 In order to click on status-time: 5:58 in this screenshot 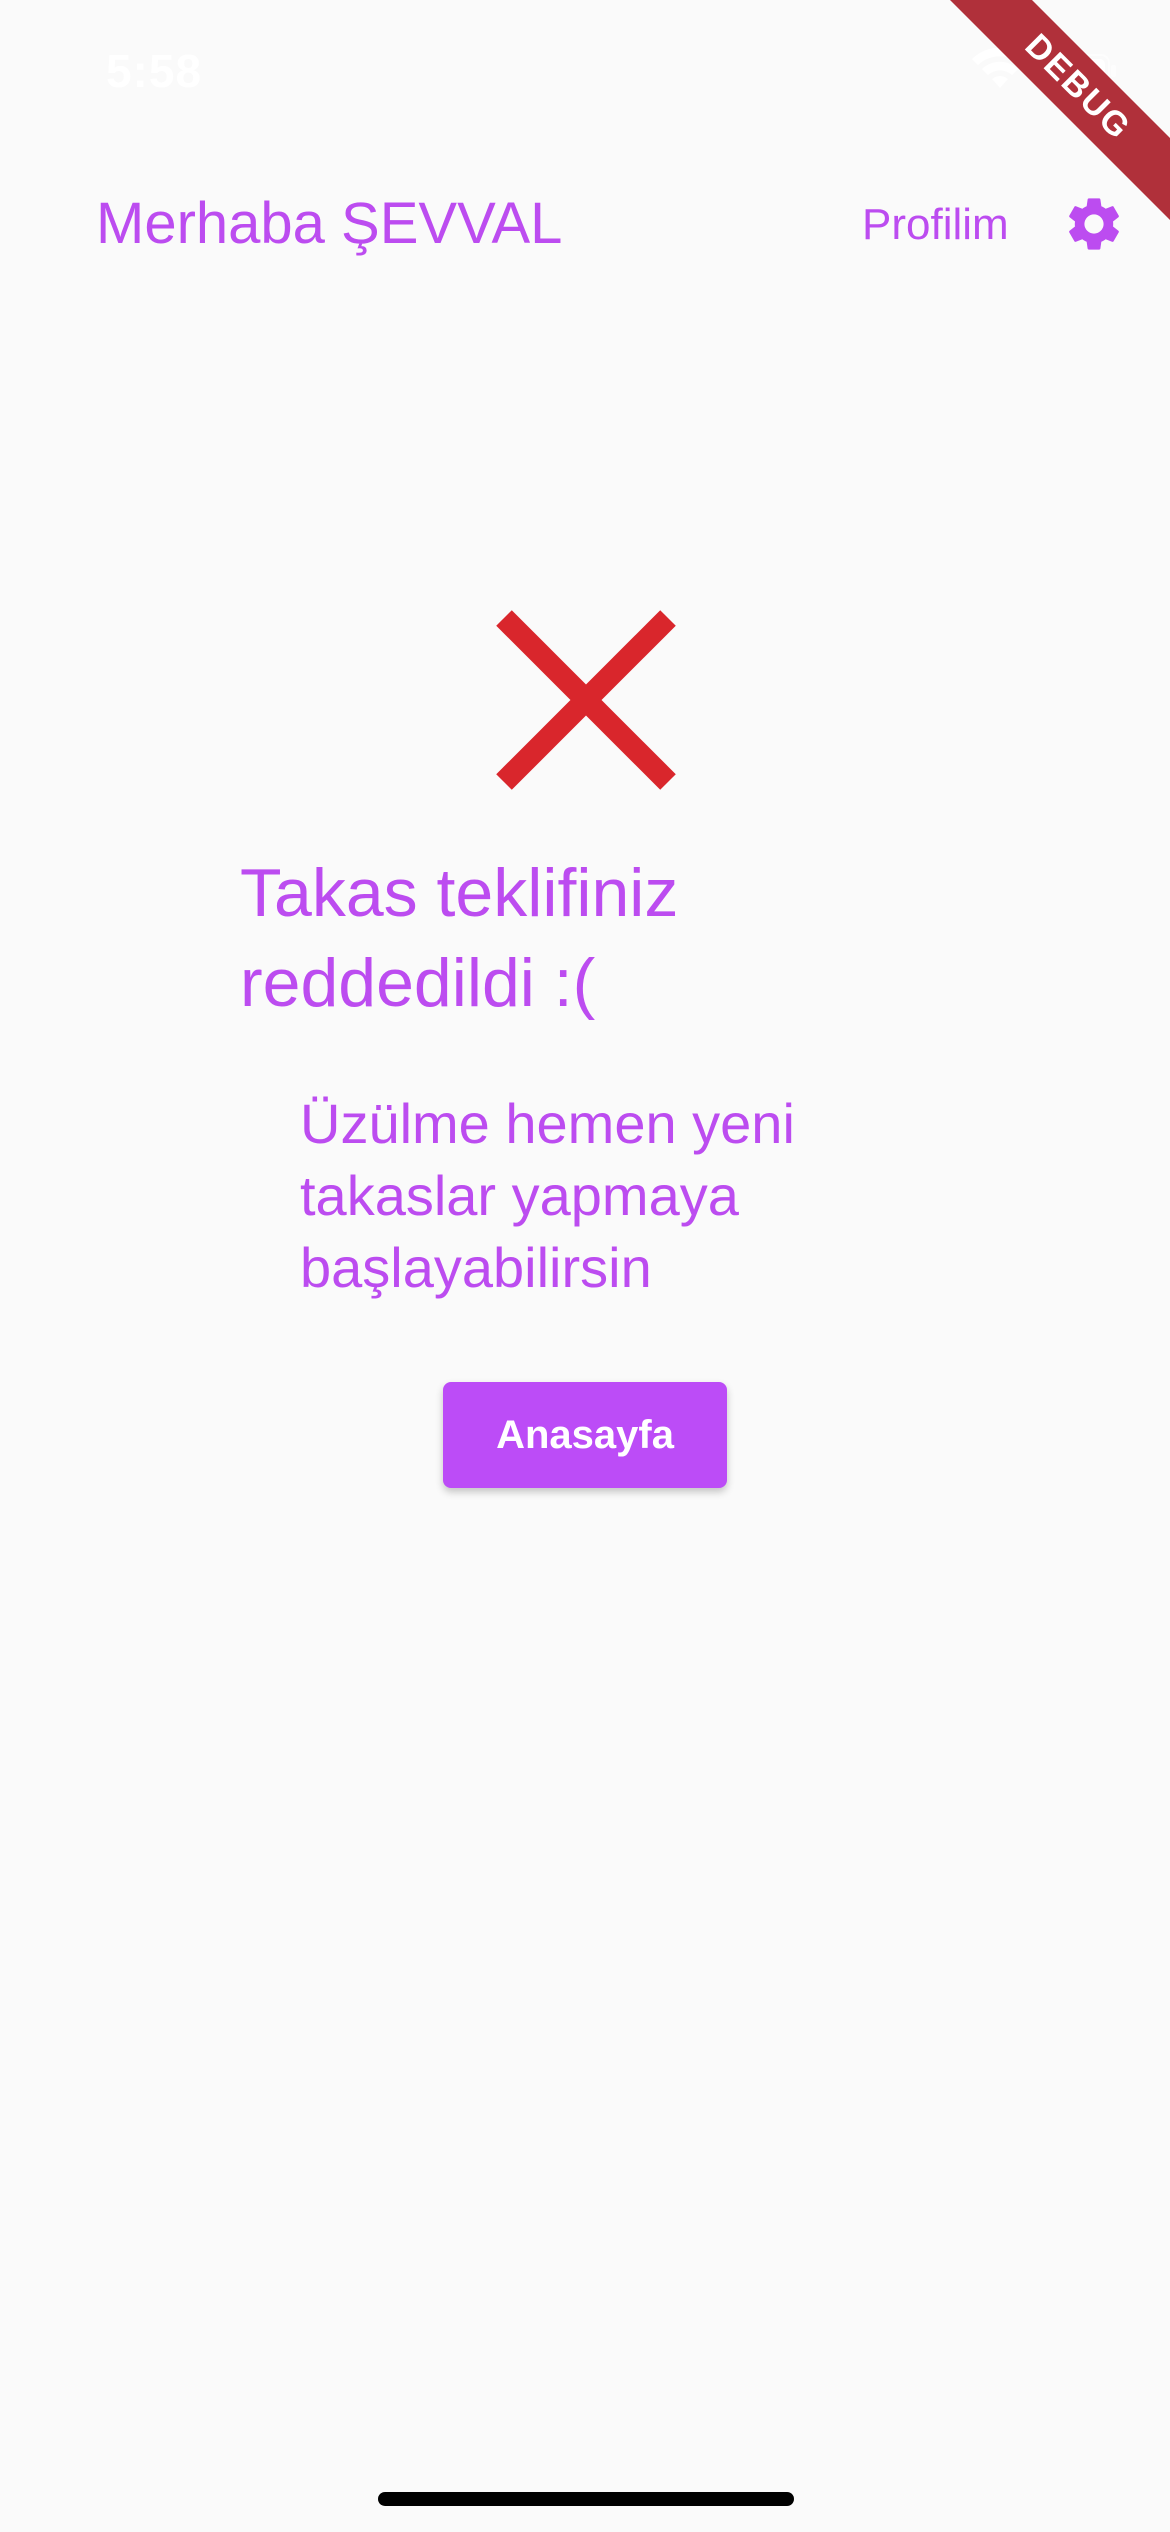, I will do `click(154, 71)`.